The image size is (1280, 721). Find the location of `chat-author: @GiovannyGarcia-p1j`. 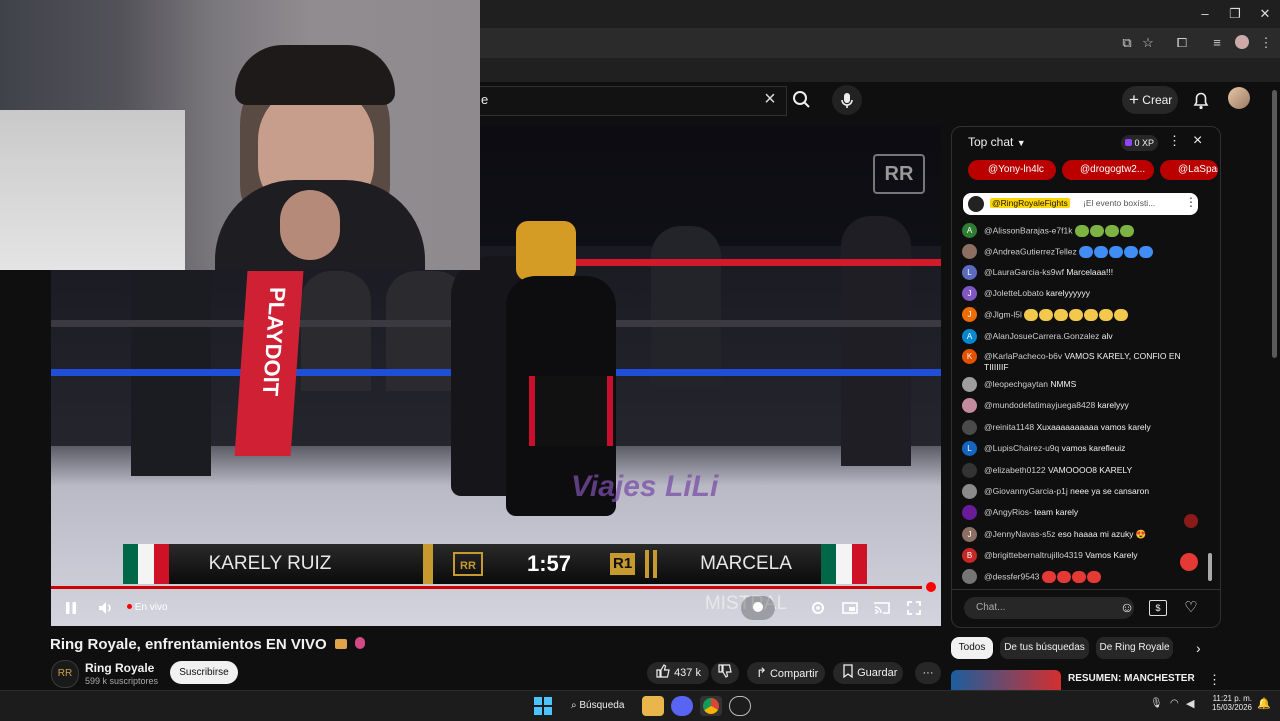

chat-author: @GiovannyGarcia-p1j is located at coordinates (1026, 491).